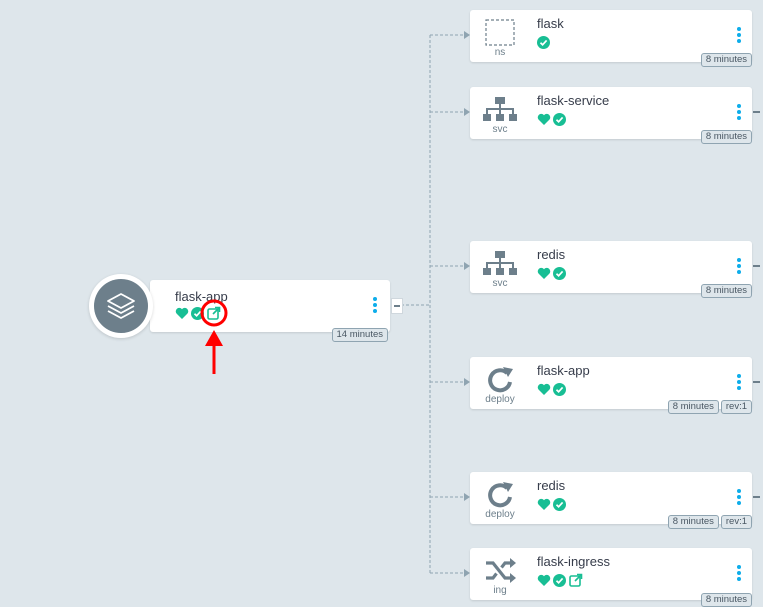 The width and height of the screenshot is (763, 607). I want to click on resource-name: flask-service, so click(573, 100).